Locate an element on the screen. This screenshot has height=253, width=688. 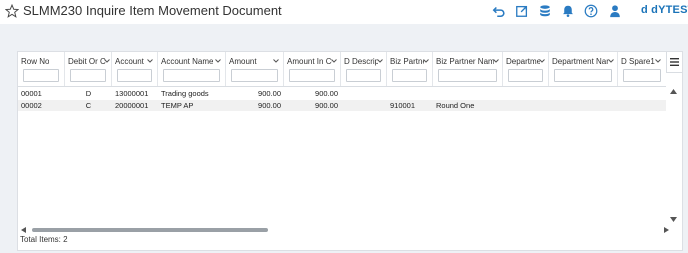
column-header-row-no: Row No is located at coordinates (41, 69).